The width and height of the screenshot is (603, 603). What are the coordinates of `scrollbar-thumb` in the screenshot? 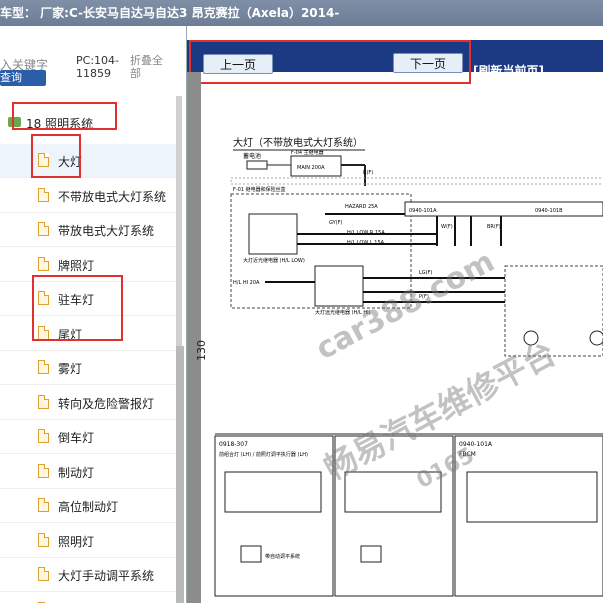 It's located at (180, 474).